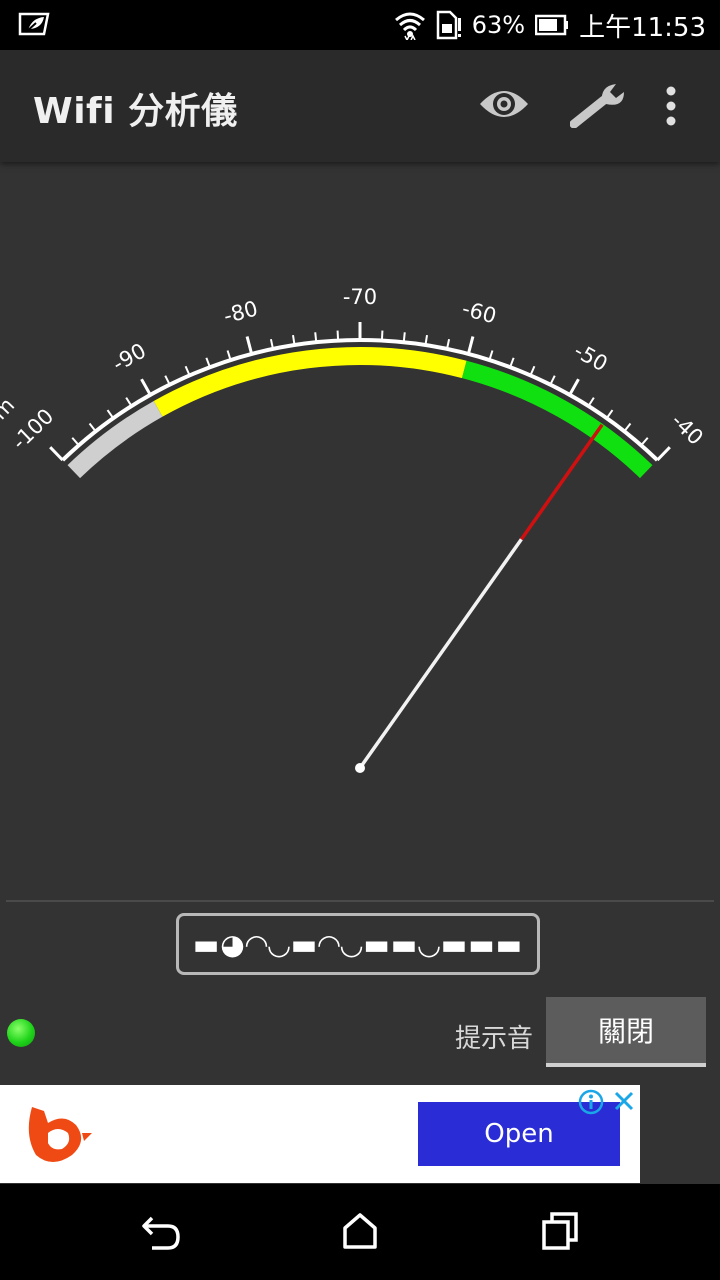 The image size is (720, 1280). What do you see at coordinates (591, 1104) in the screenshot?
I see `ad-info-icon` at bounding box center [591, 1104].